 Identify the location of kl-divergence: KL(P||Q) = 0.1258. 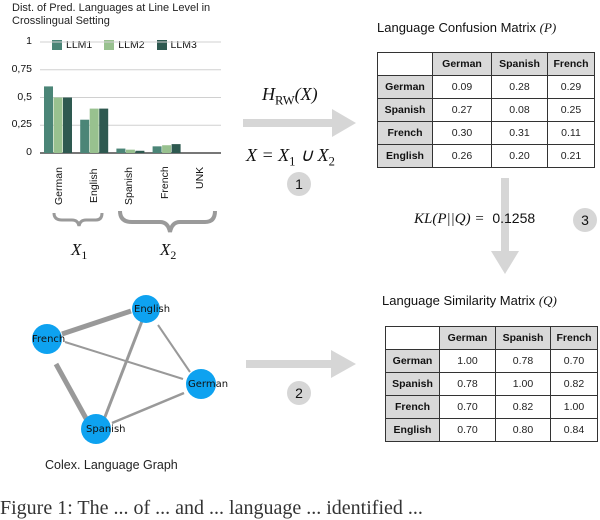
(474, 219).